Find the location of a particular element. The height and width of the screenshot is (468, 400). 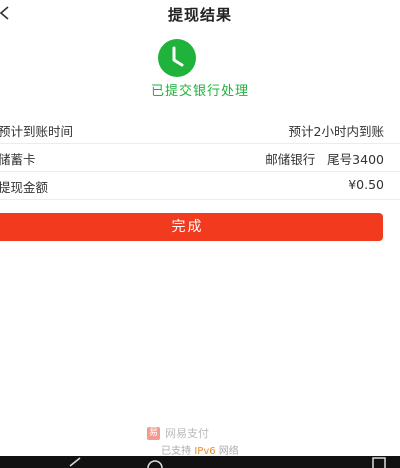

header: 提现结果 is located at coordinates (200, 14).